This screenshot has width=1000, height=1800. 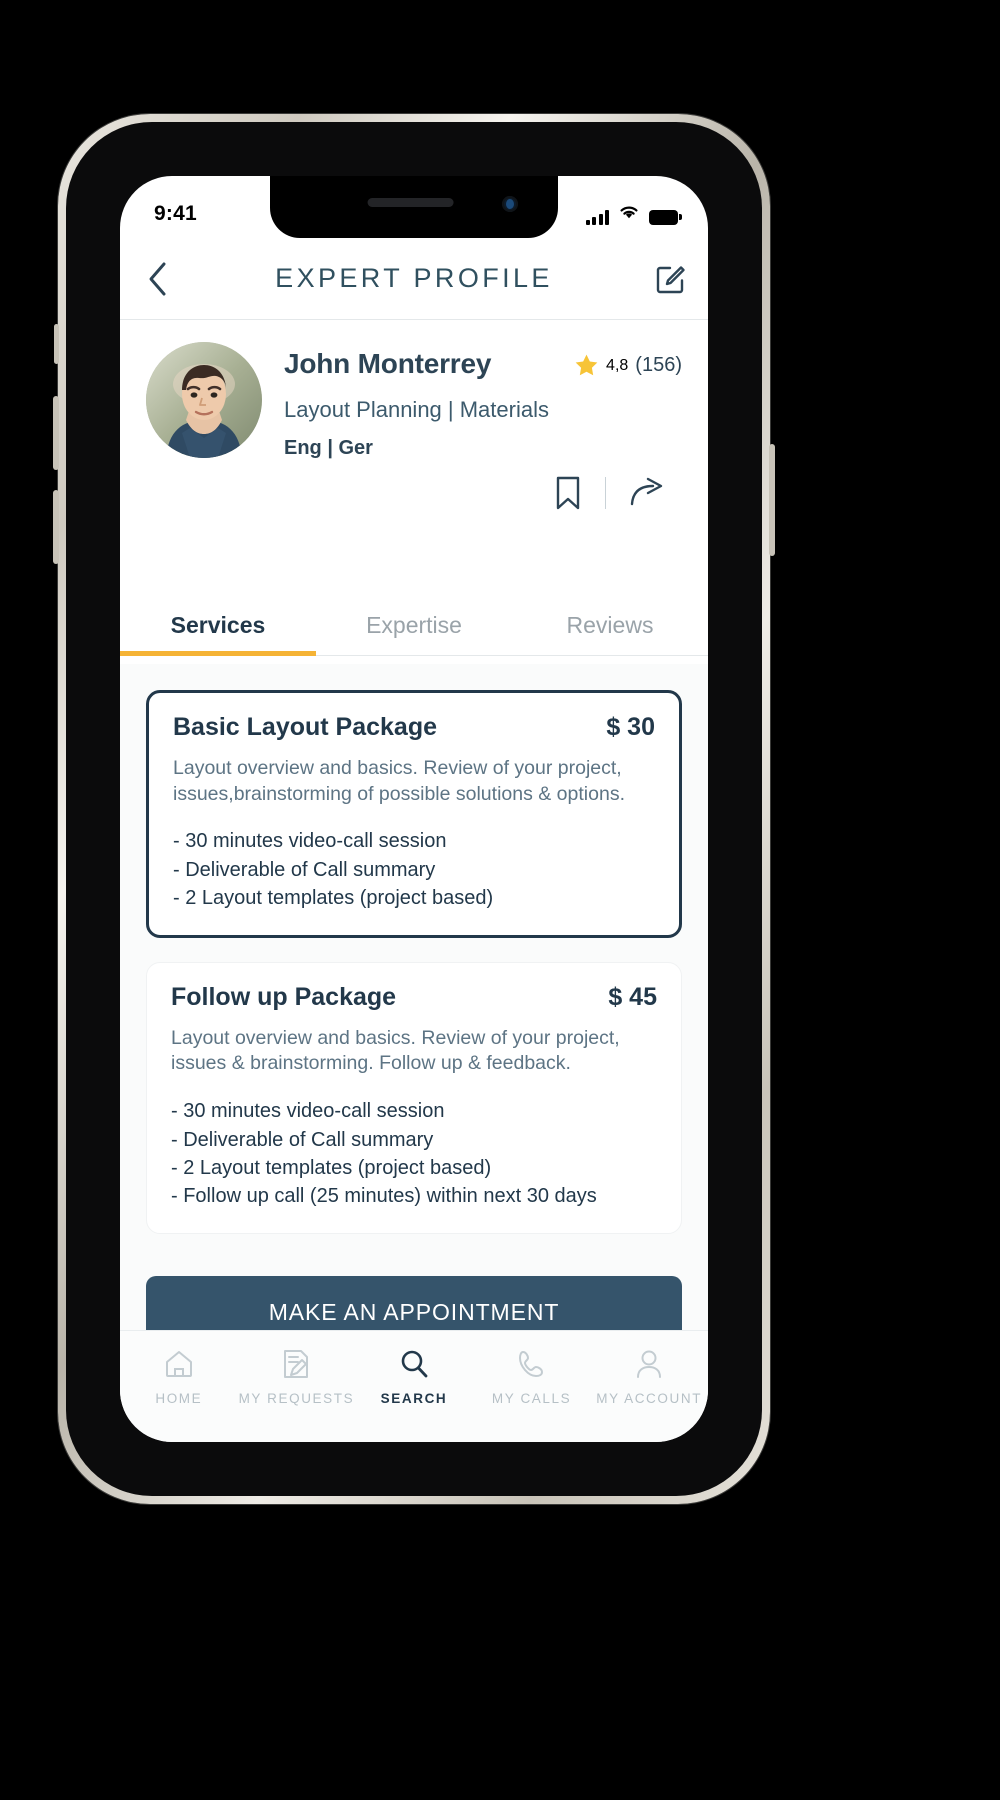 What do you see at coordinates (510, 204) in the screenshot?
I see `front-camera` at bounding box center [510, 204].